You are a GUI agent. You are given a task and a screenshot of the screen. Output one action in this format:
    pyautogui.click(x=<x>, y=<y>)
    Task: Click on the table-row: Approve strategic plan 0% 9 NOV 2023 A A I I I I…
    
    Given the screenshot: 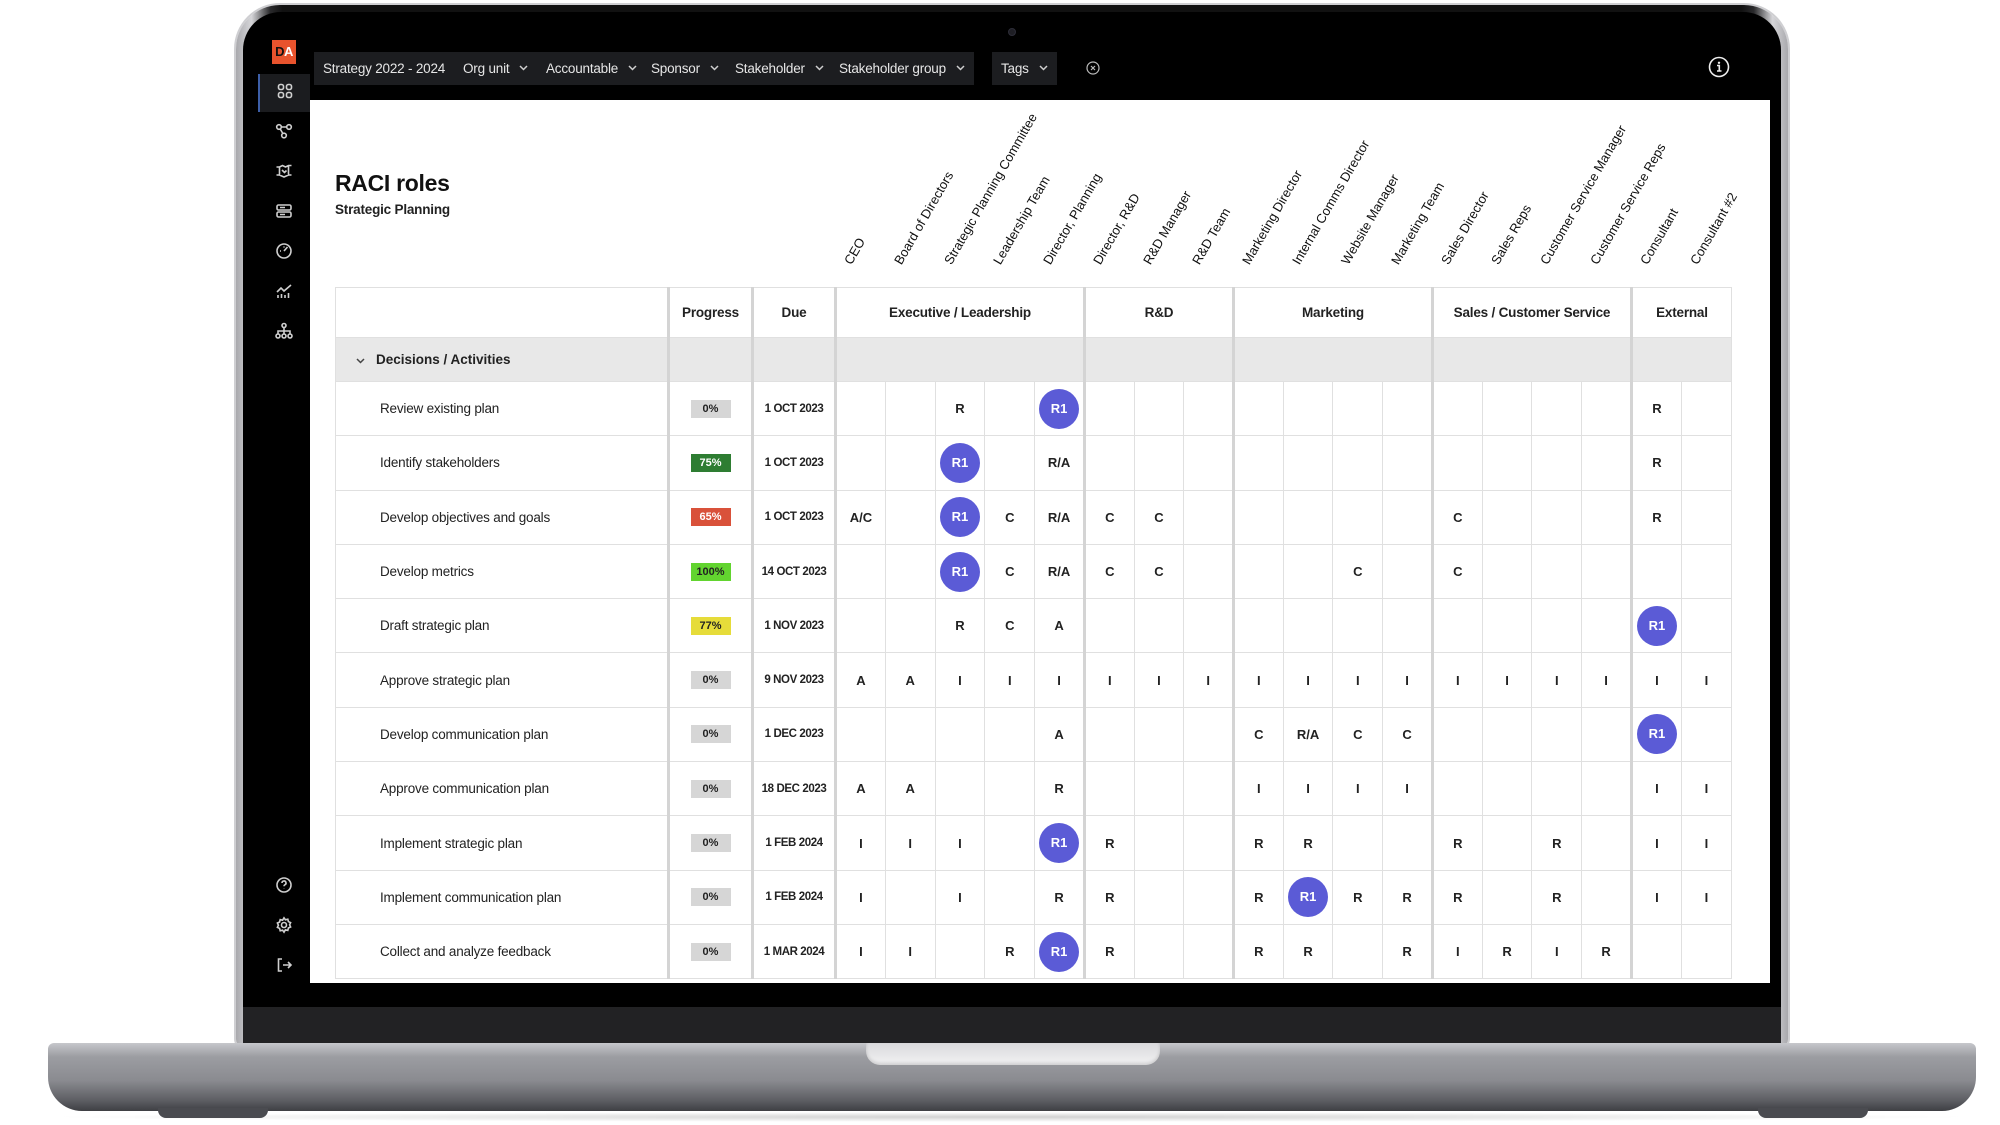 What is the action you would take?
    pyautogui.click(x=1033, y=680)
    